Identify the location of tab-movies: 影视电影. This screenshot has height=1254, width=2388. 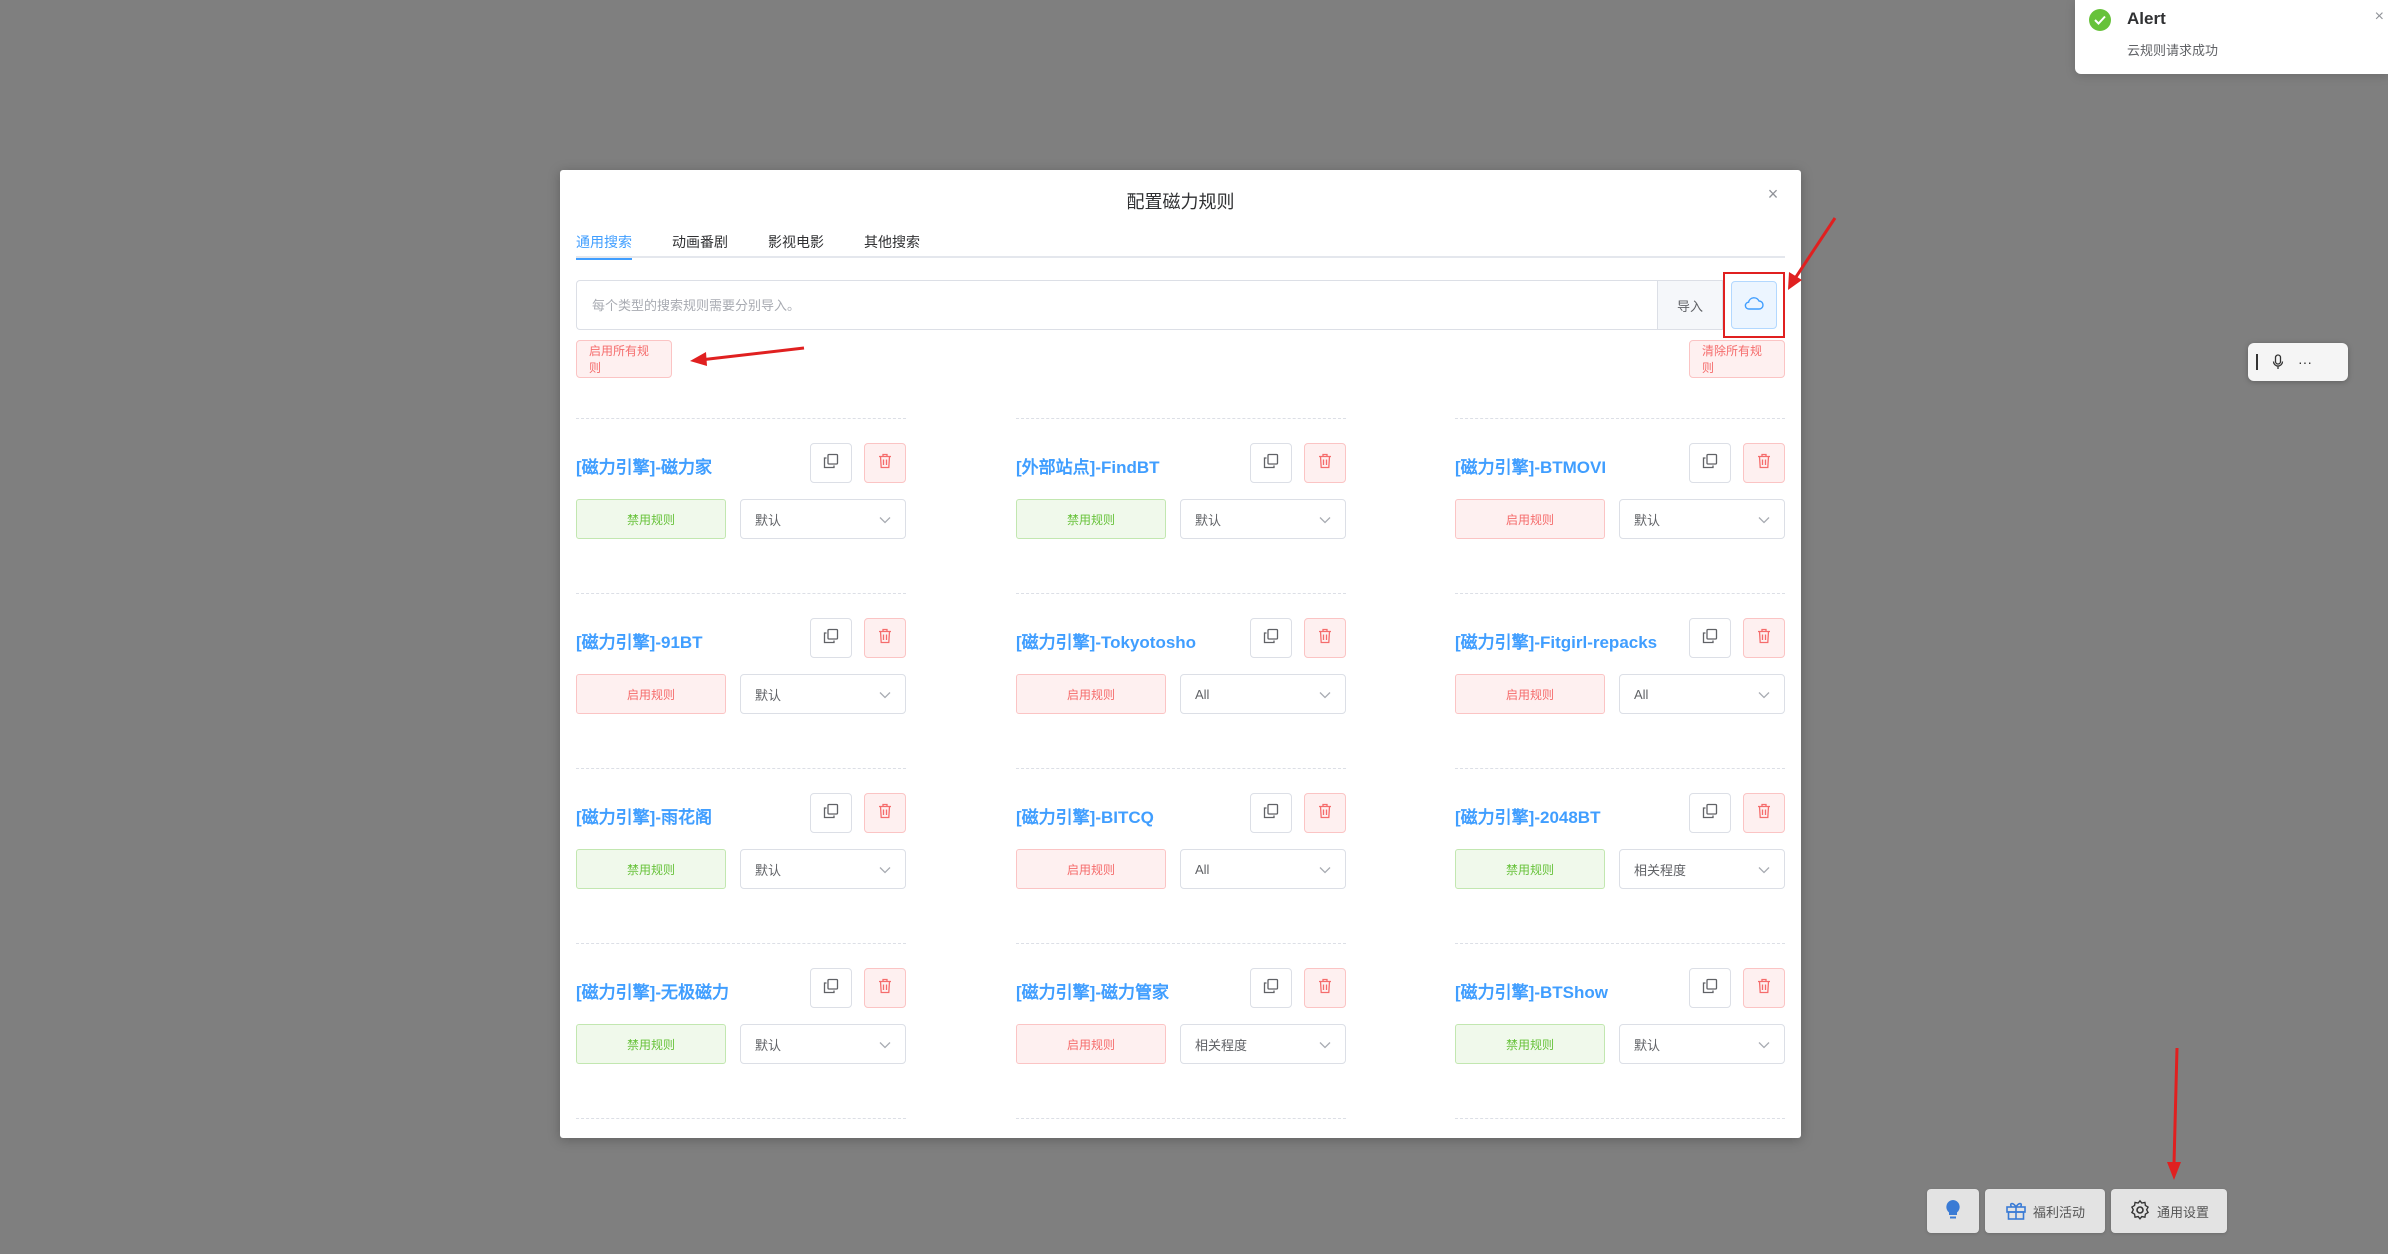
(796, 243).